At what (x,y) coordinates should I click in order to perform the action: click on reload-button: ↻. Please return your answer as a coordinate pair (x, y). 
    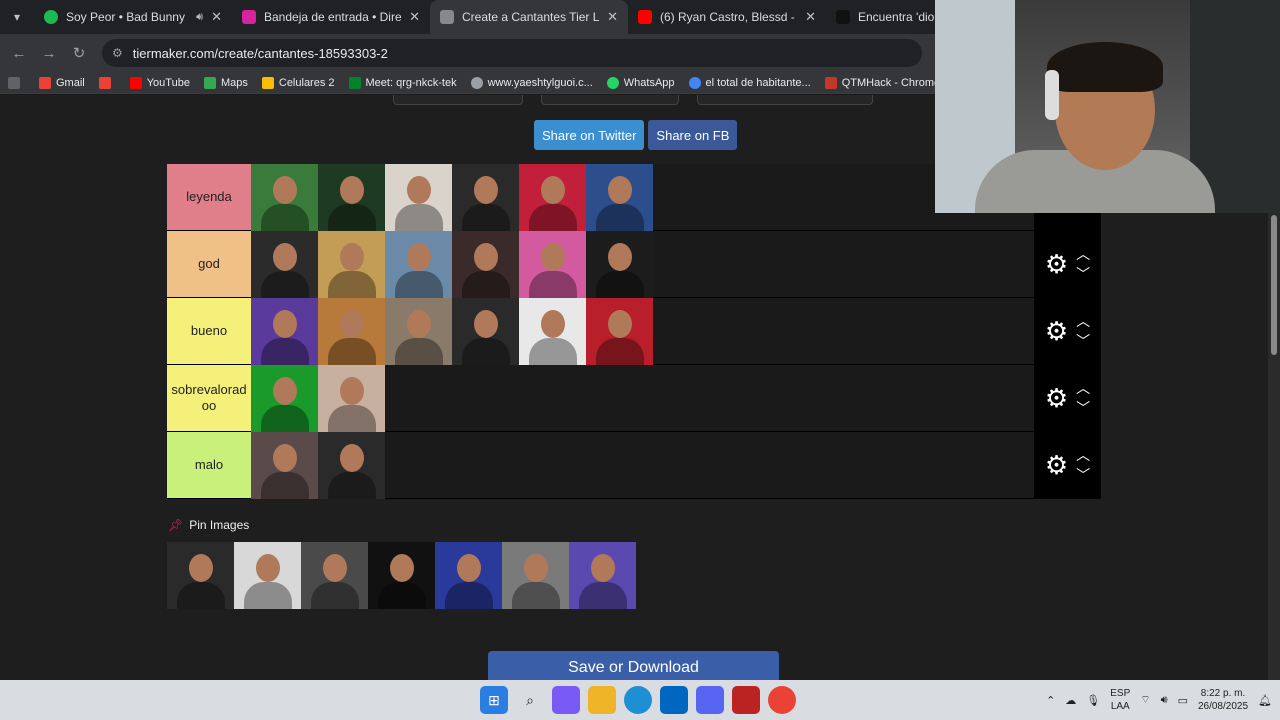
    Looking at the image, I should click on (79, 53).